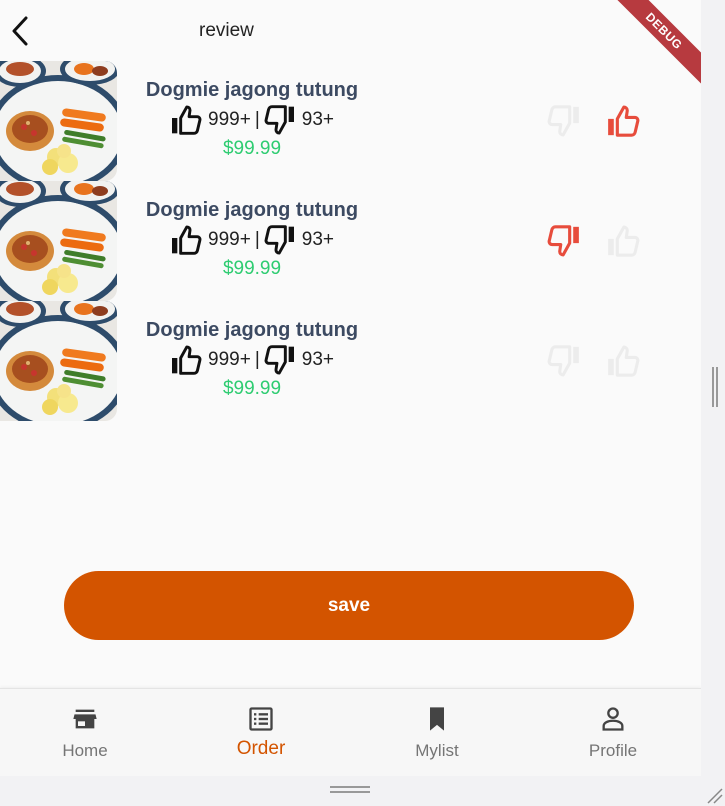 The width and height of the screenshot is (725, 806). Describe the element at coordinates (437, 750) in the screenshot. I see `nav-label: Mylist` at that location.